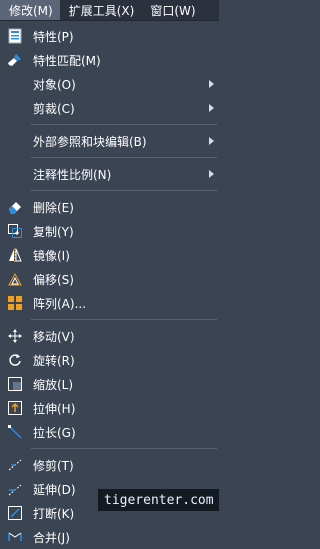 Image resolution: width=320 pixels, height=549 pixels. What do you see at coordinates (15, 303) in the screenshot?
I see `array-icon` at bounding box center [15, 303].